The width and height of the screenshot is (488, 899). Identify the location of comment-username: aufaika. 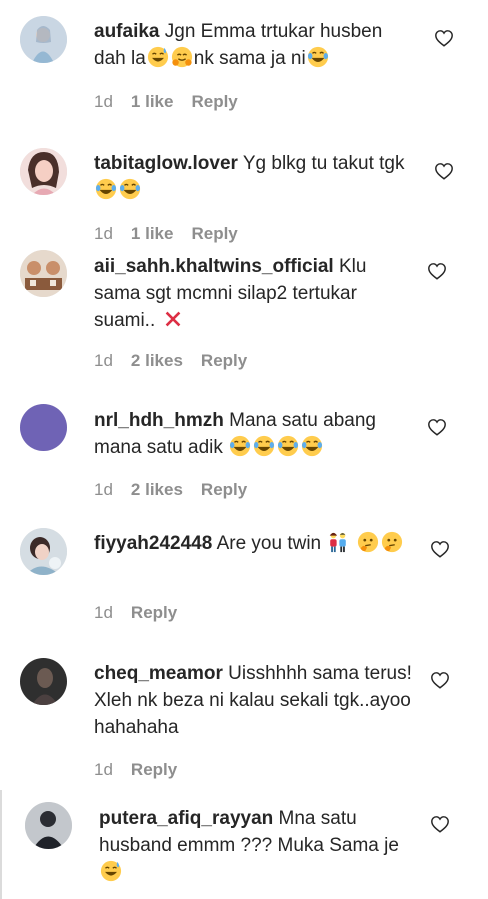
(126, 31).